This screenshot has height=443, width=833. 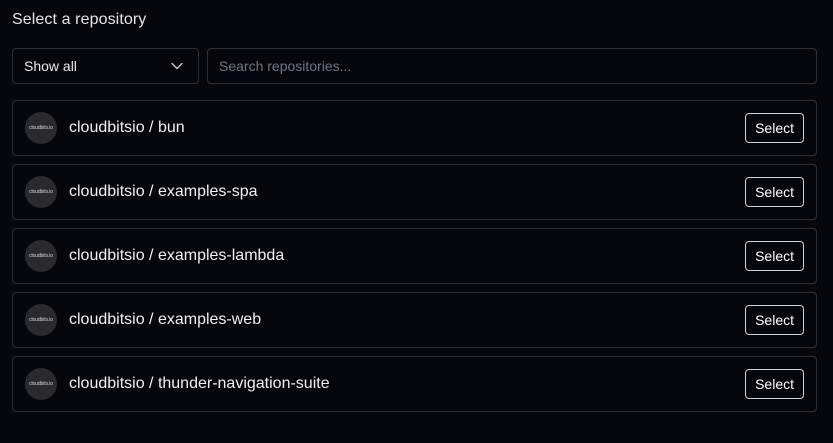 What do you see at coordinates (177, 66) in the screenshot?
I see `chevron-down-icon` at bounding box center [177, 66].